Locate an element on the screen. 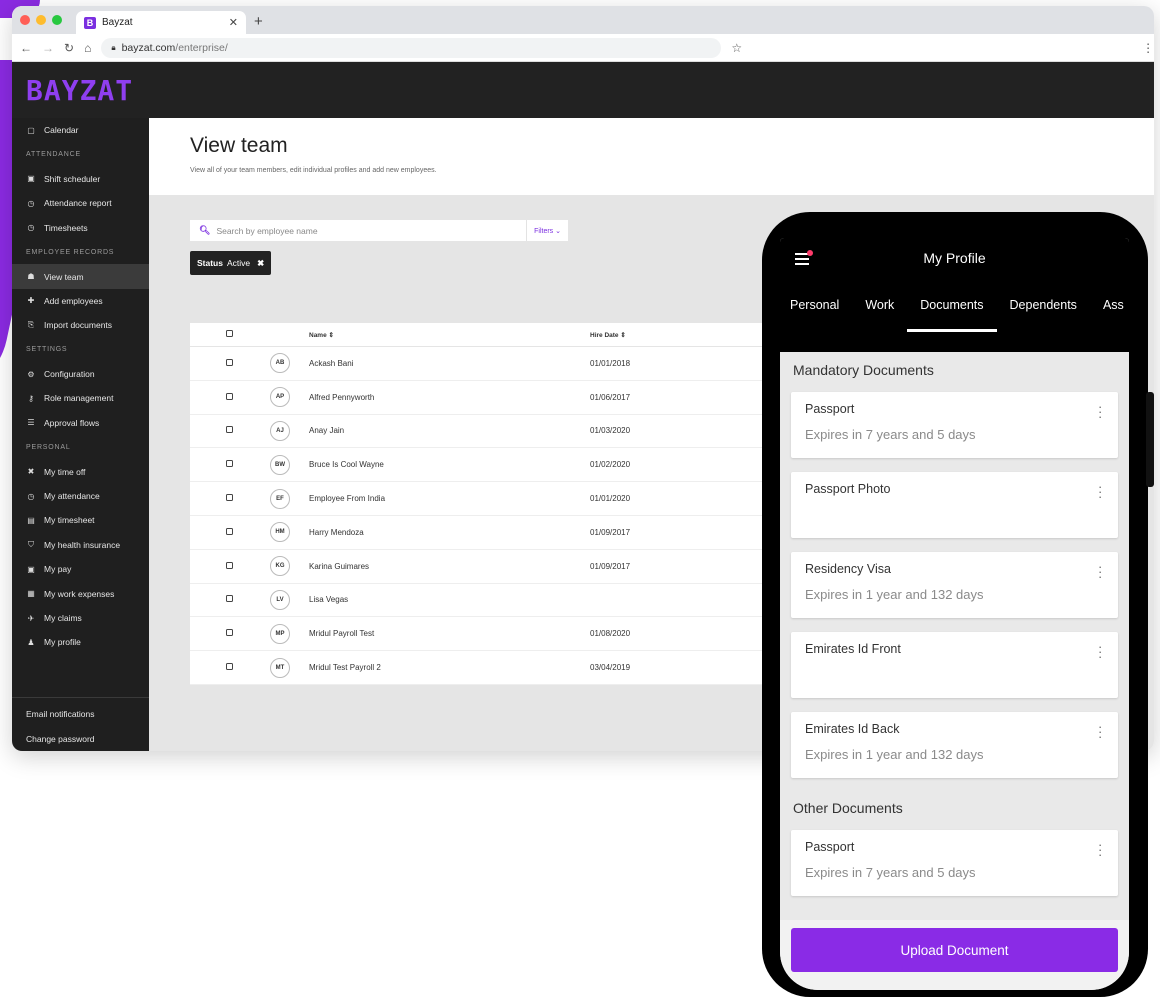 This screenshot has height=998, width=1160. sidebar-item-calendar: ▢ Calendar is located at coordinates (80, 130).